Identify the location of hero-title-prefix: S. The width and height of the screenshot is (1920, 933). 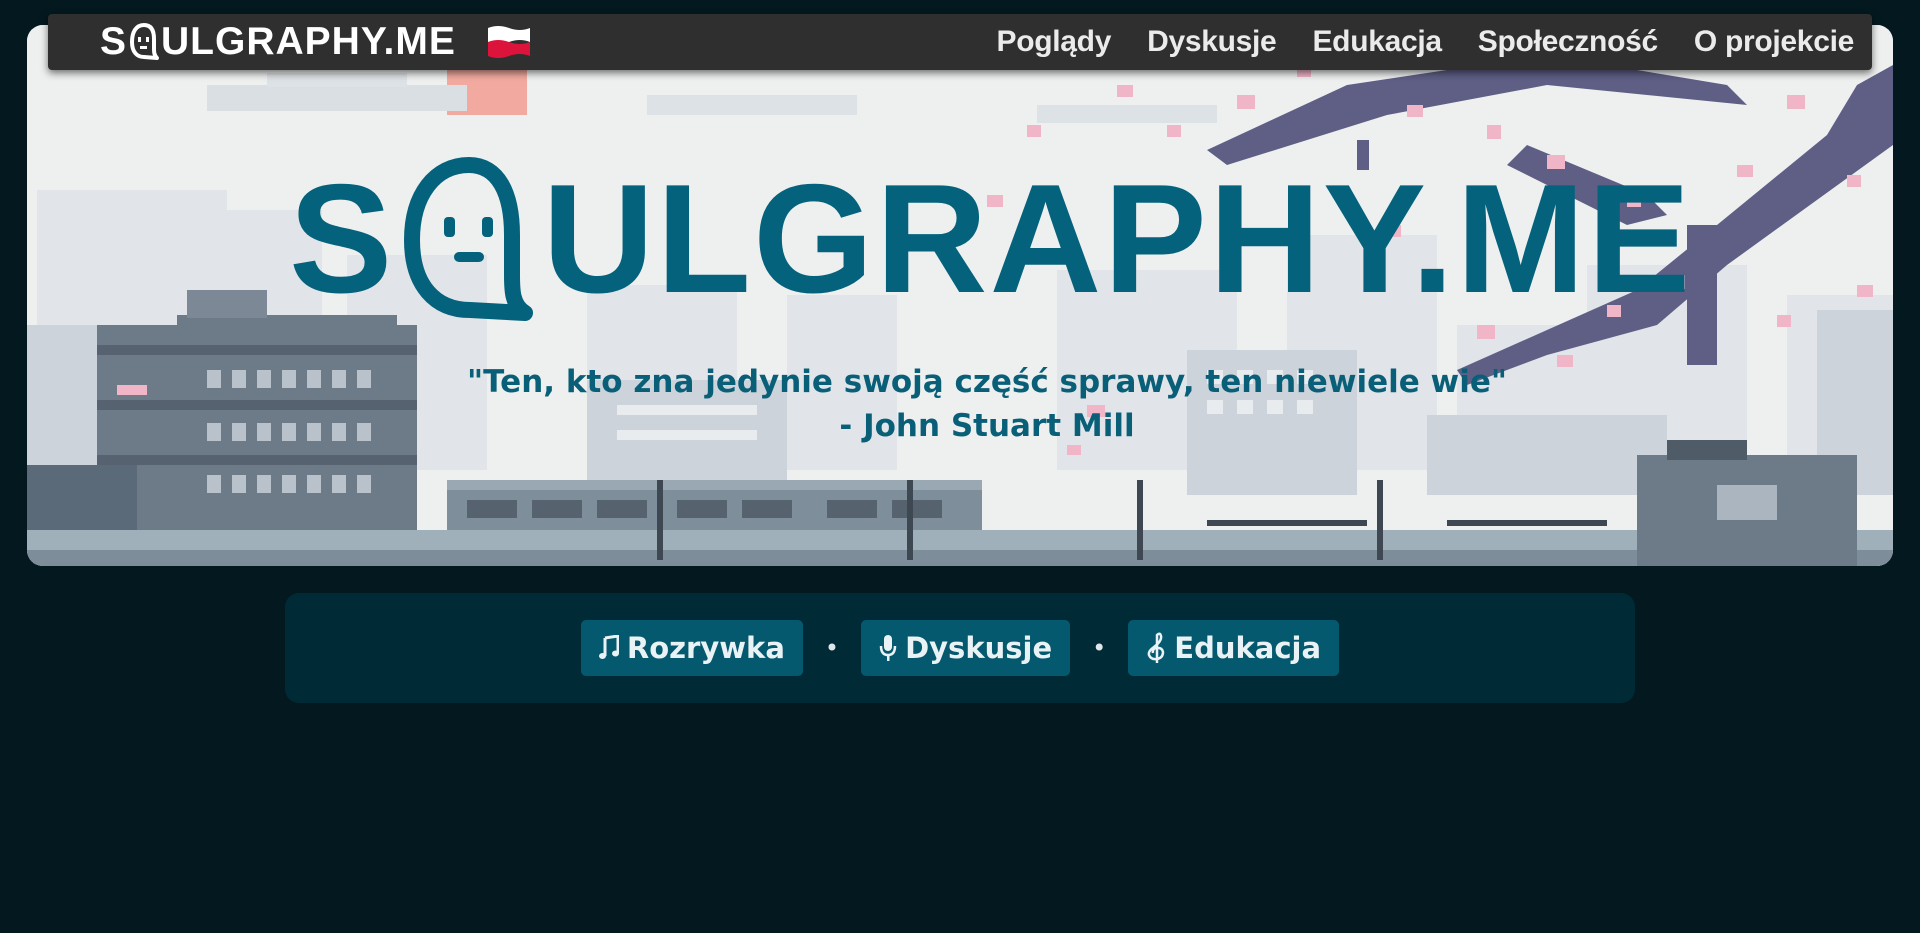
(342, 238).